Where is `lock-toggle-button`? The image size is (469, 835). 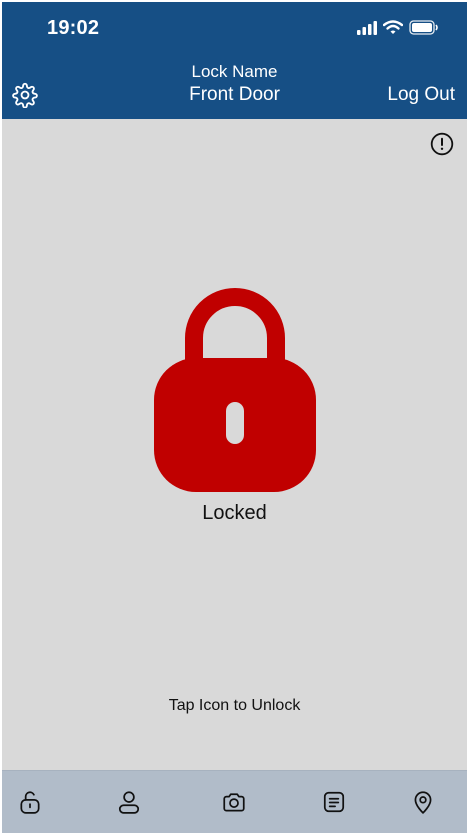
lock-toggle-button is located at coordinates (235, 389).